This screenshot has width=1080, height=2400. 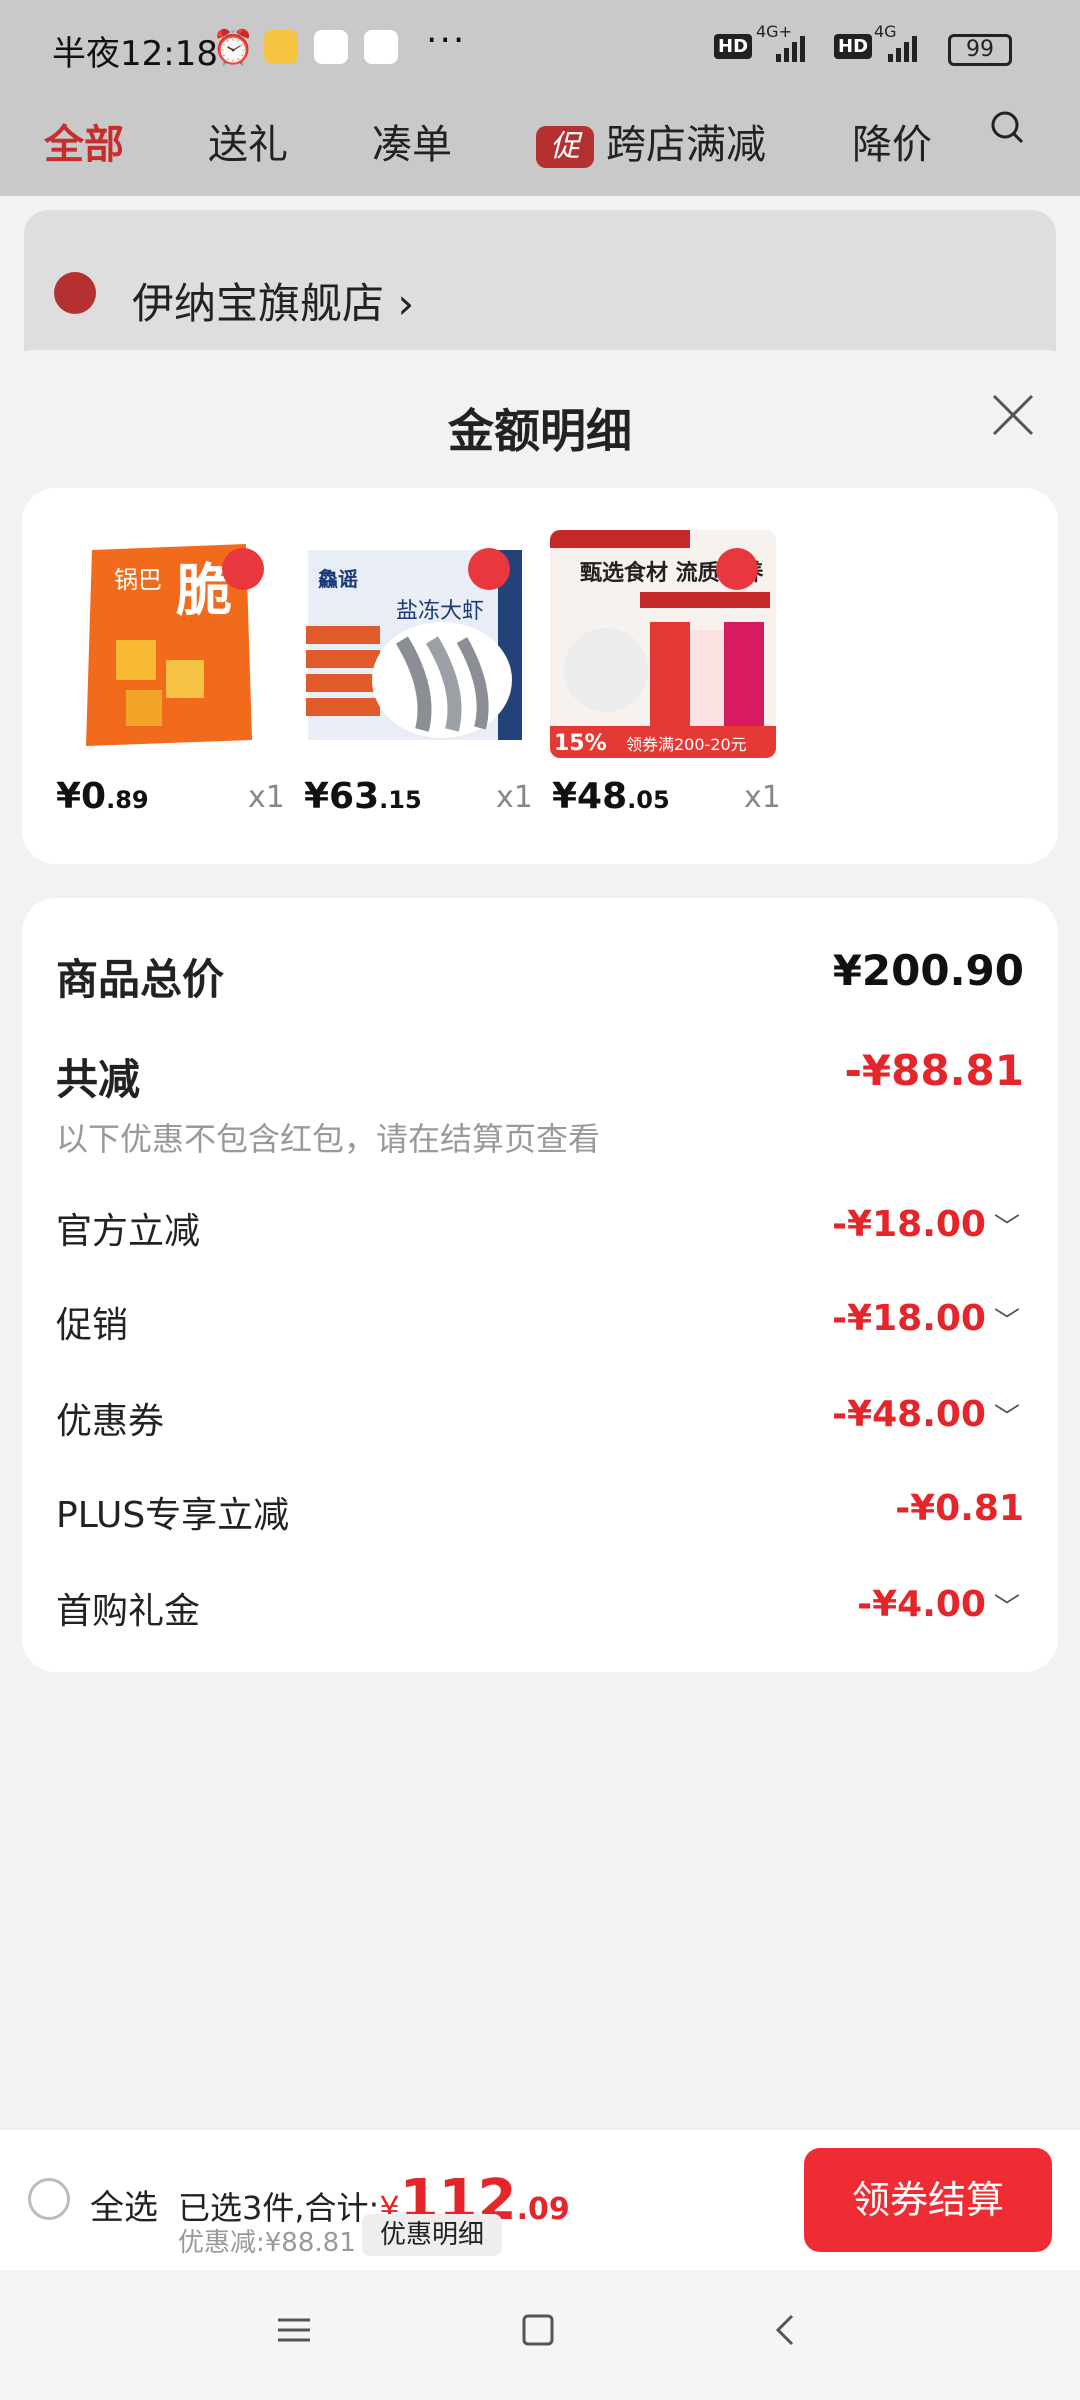 I want to click on discount-summary: 优惠减:¥88.81, so click(x=267, y=2243).